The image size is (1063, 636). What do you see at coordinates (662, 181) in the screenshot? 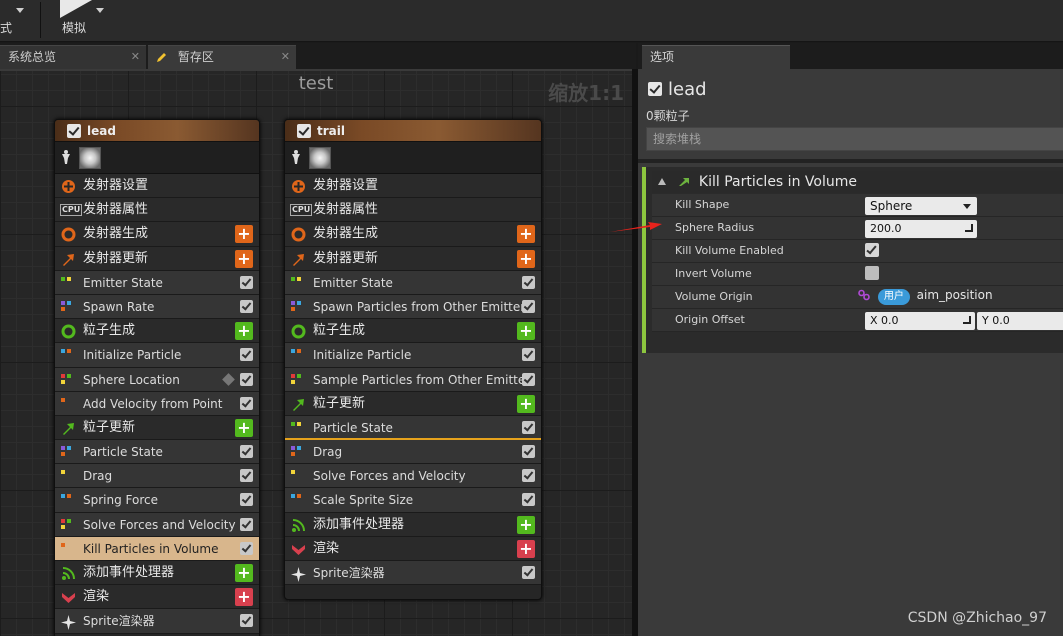
I see `collapse-icon` at bounding box center [662, 181].